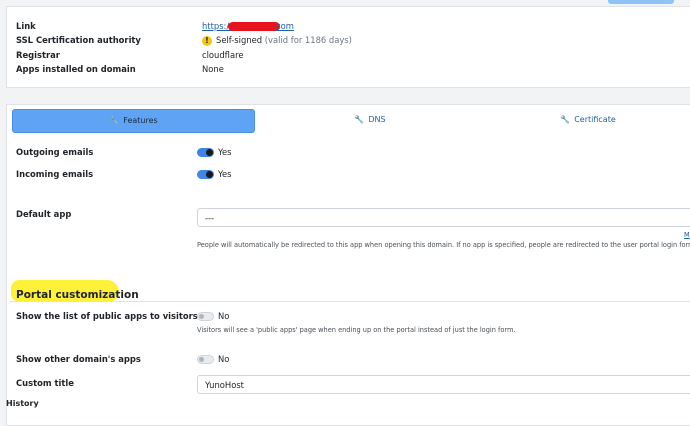 The height and width of the screenshot is (426, 690). I want to click on incoming-emails-toggle, so click(205, 174).